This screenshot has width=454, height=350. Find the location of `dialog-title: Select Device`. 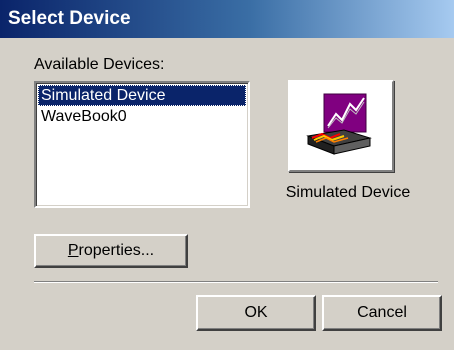

dialog-title: Select Device is located at coordinates (69, 18).